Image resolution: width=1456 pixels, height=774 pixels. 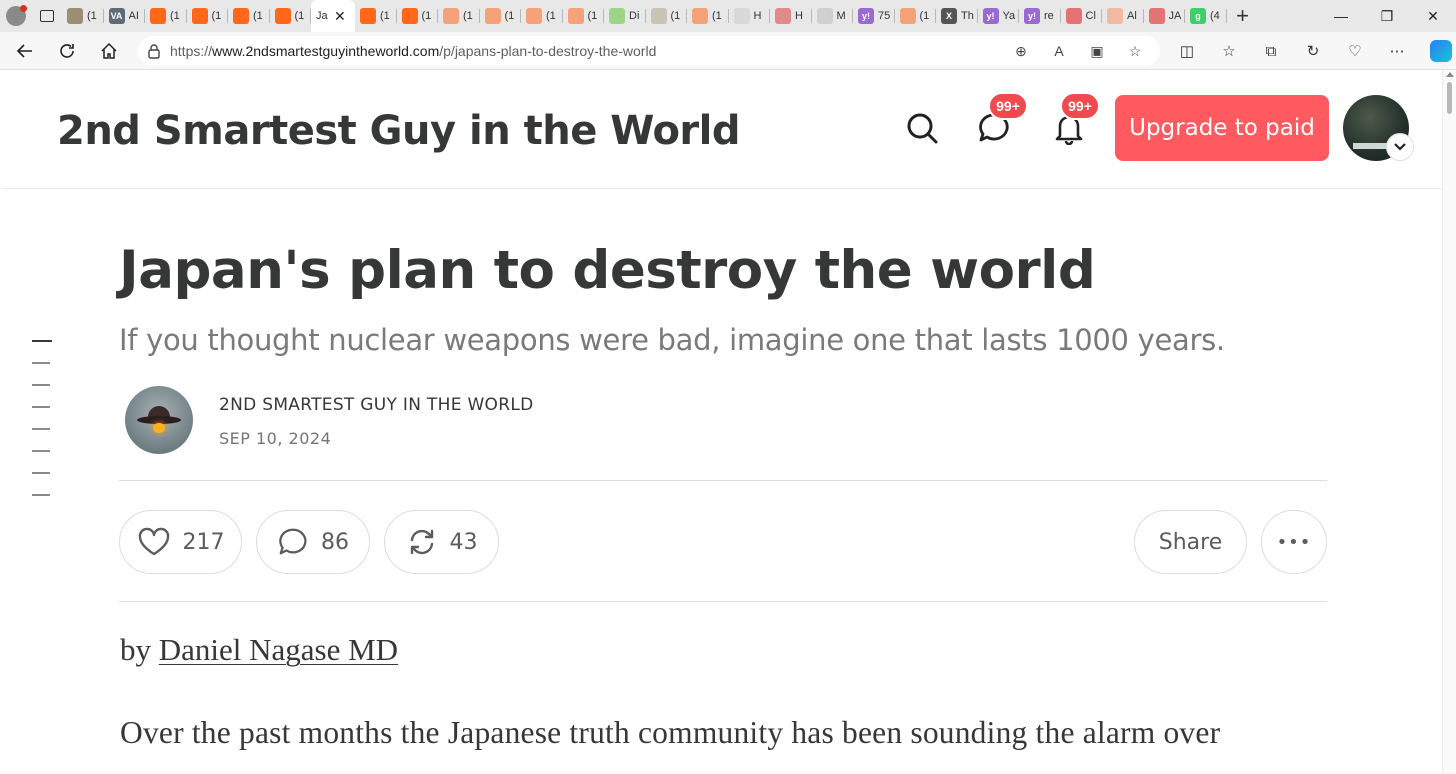 What do you see at coordinates (313, 542) in the screenshot?
I see `comments-button: 86` at bounding box center [313, 542].